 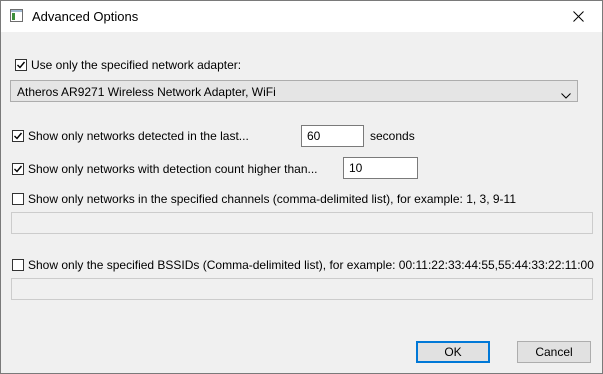 What do you see at coordinates (85, 16) in the screenshot?
I see `window-title: Advanced Options` at bounding box center [85, 16].